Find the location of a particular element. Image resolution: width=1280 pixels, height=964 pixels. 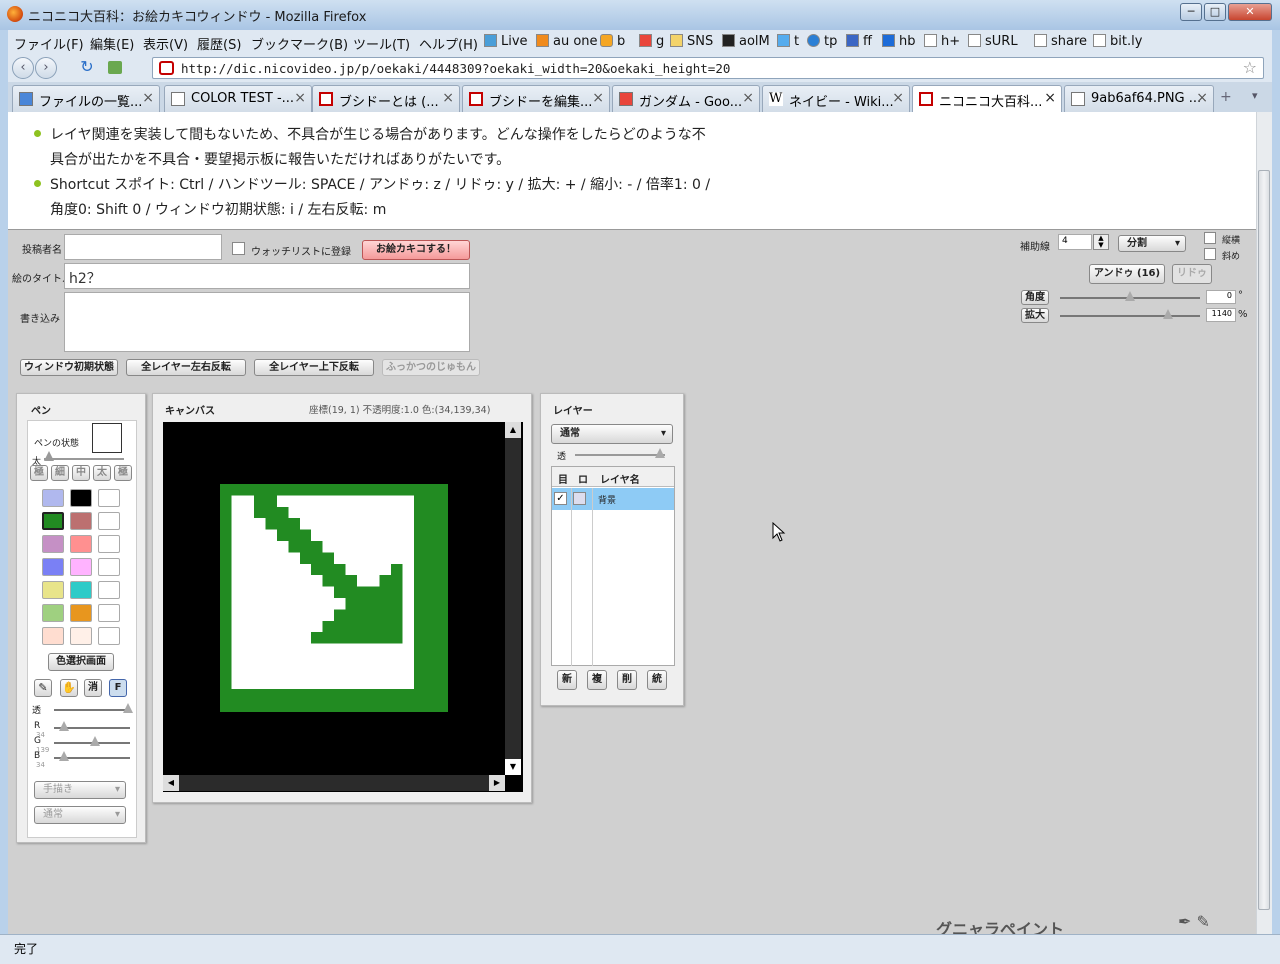

scroll-left-icon: ◀ is located at coordinates (171, 783).